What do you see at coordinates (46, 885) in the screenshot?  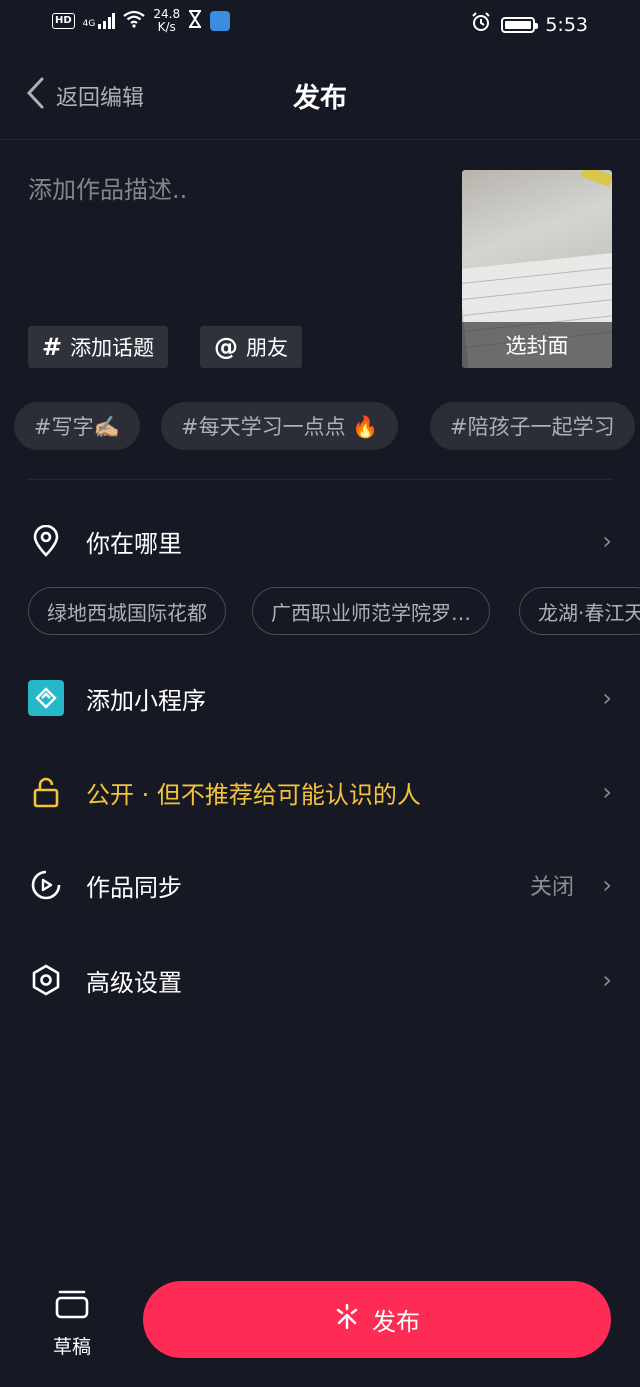 I see `sync-icon` at bounding box center [46, 885].